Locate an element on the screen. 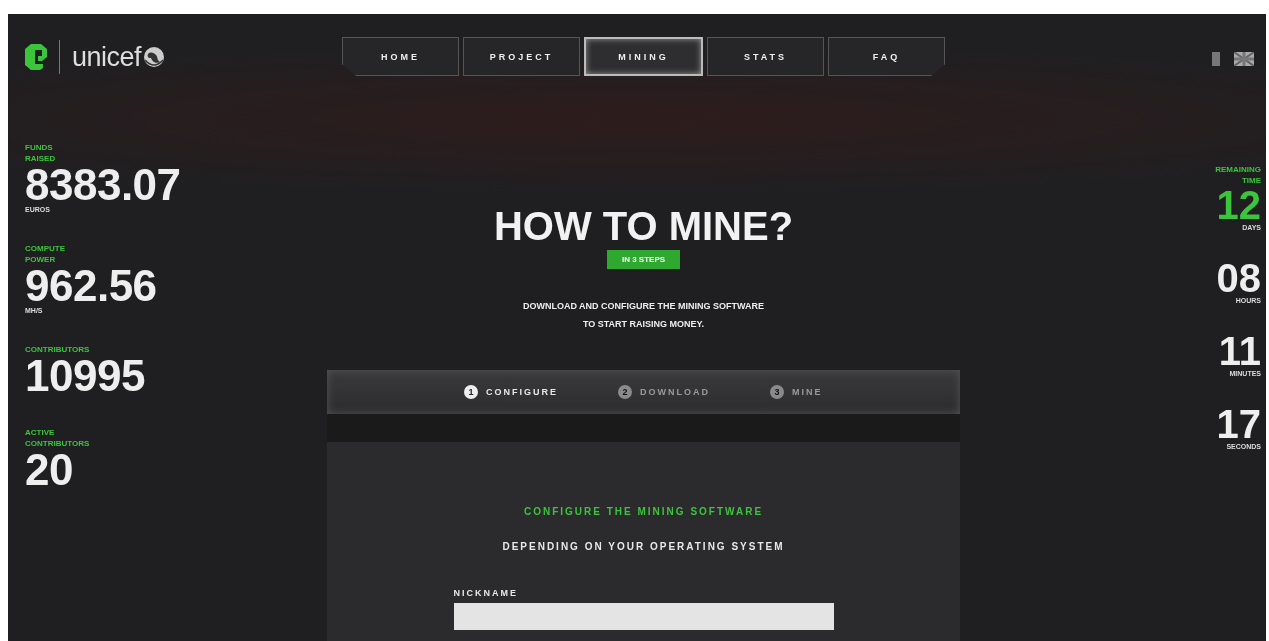 The width and height of the screenshot is (1269, 641). timer-value: 11 is located at coordinates (1239, 351).